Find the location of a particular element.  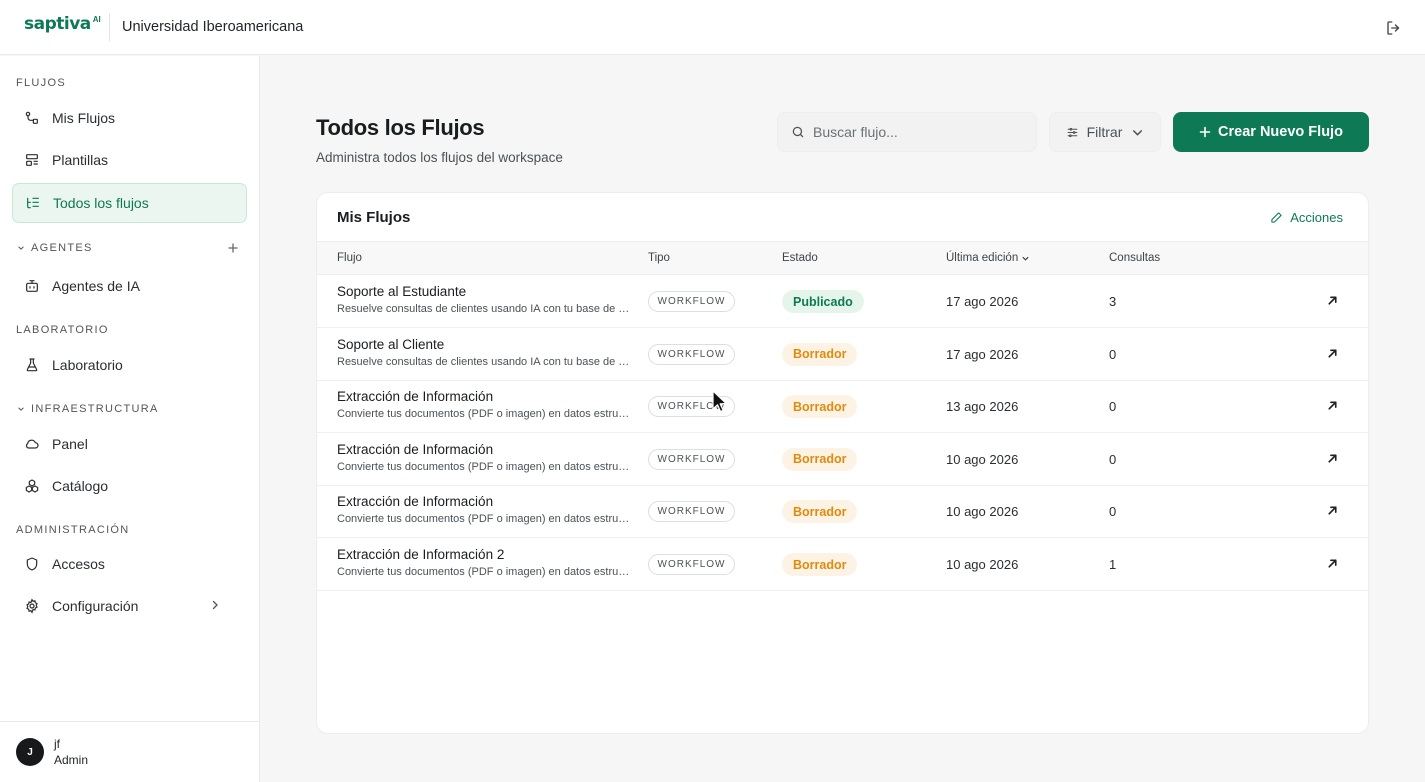

column-header-consultas: Consultas is located at coordinates (1135, 258).